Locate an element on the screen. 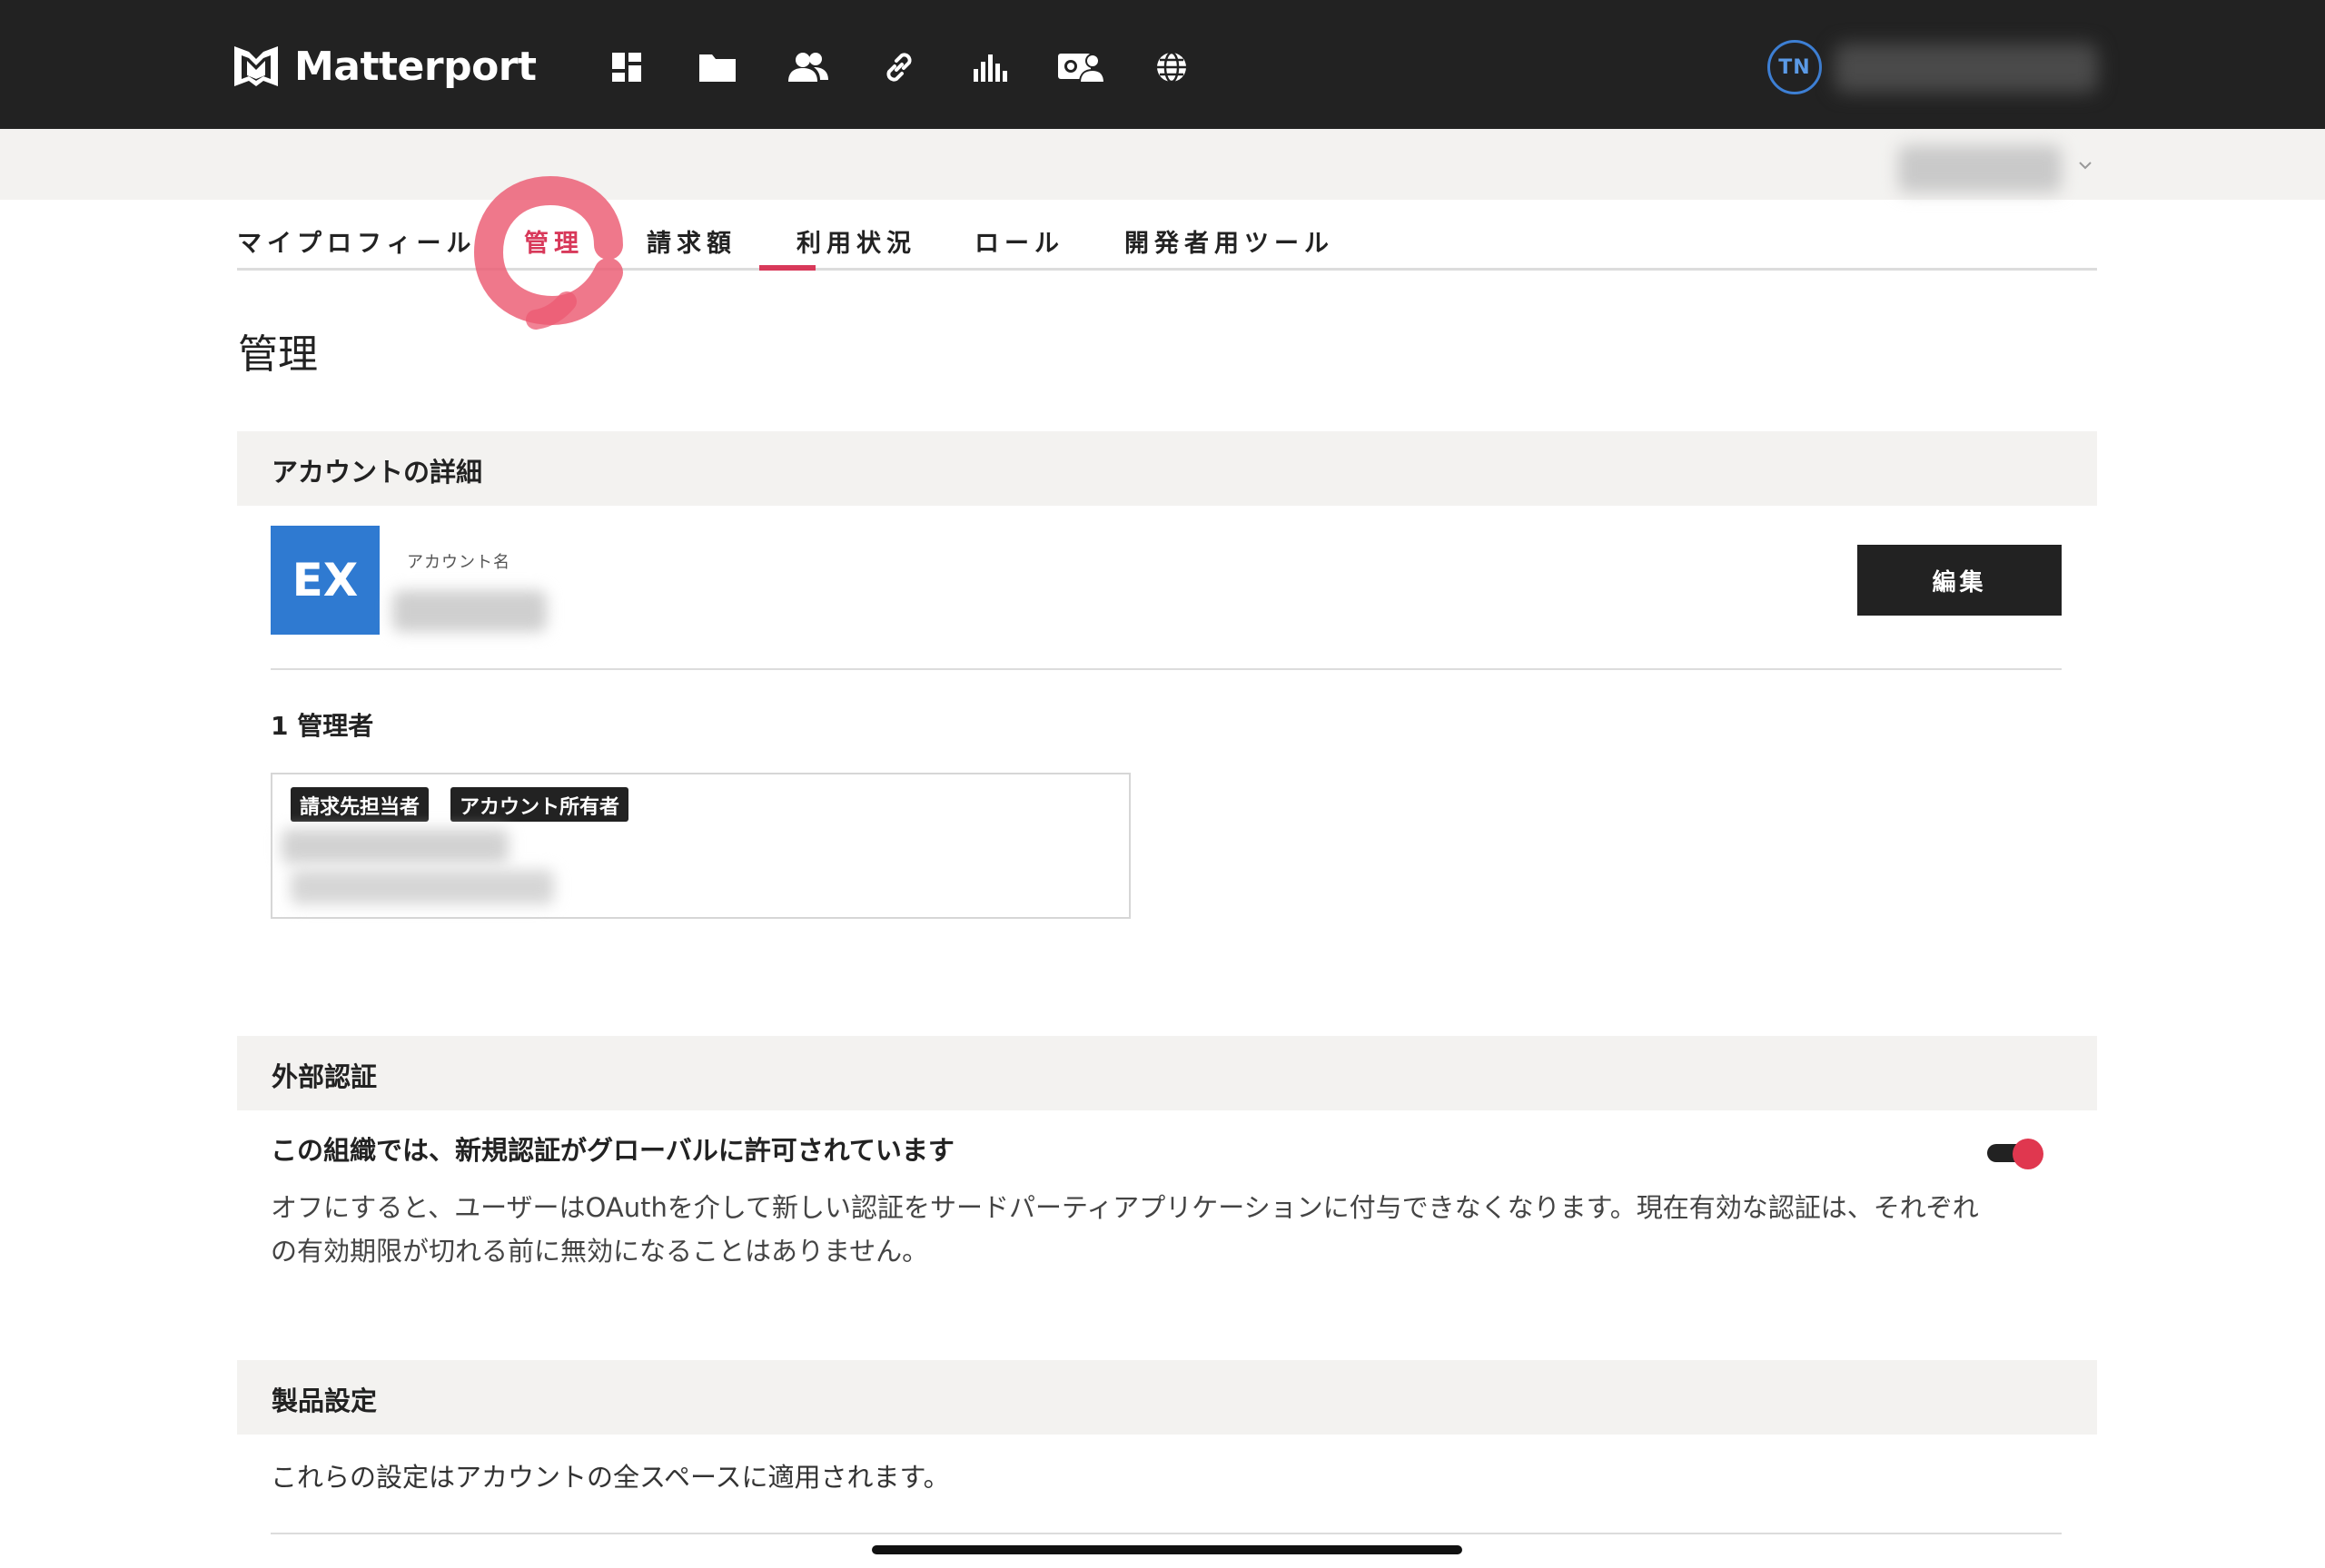  redacted-admin-email is located at coordinates (422, 887).